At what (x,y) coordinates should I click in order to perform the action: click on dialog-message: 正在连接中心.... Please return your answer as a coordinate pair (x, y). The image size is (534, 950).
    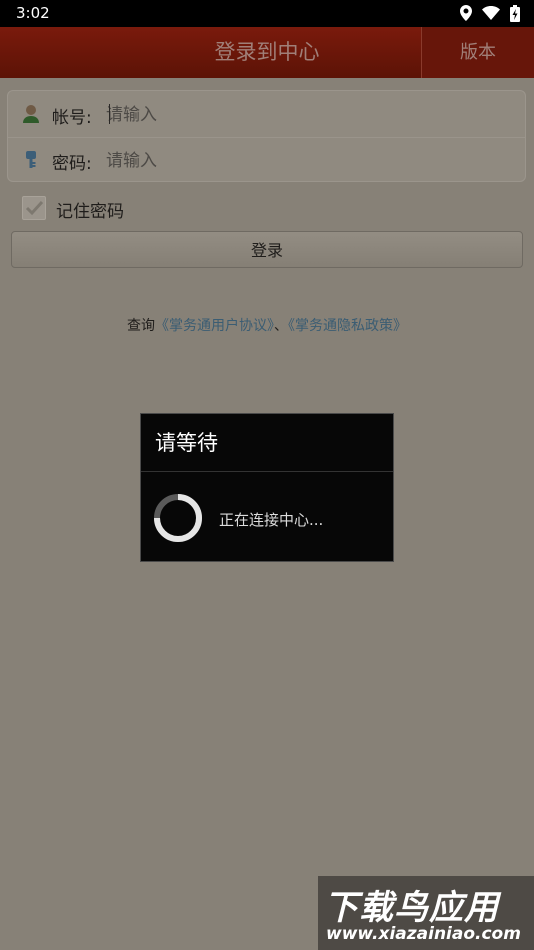
    Looking at the image, I should click on (271, 520).